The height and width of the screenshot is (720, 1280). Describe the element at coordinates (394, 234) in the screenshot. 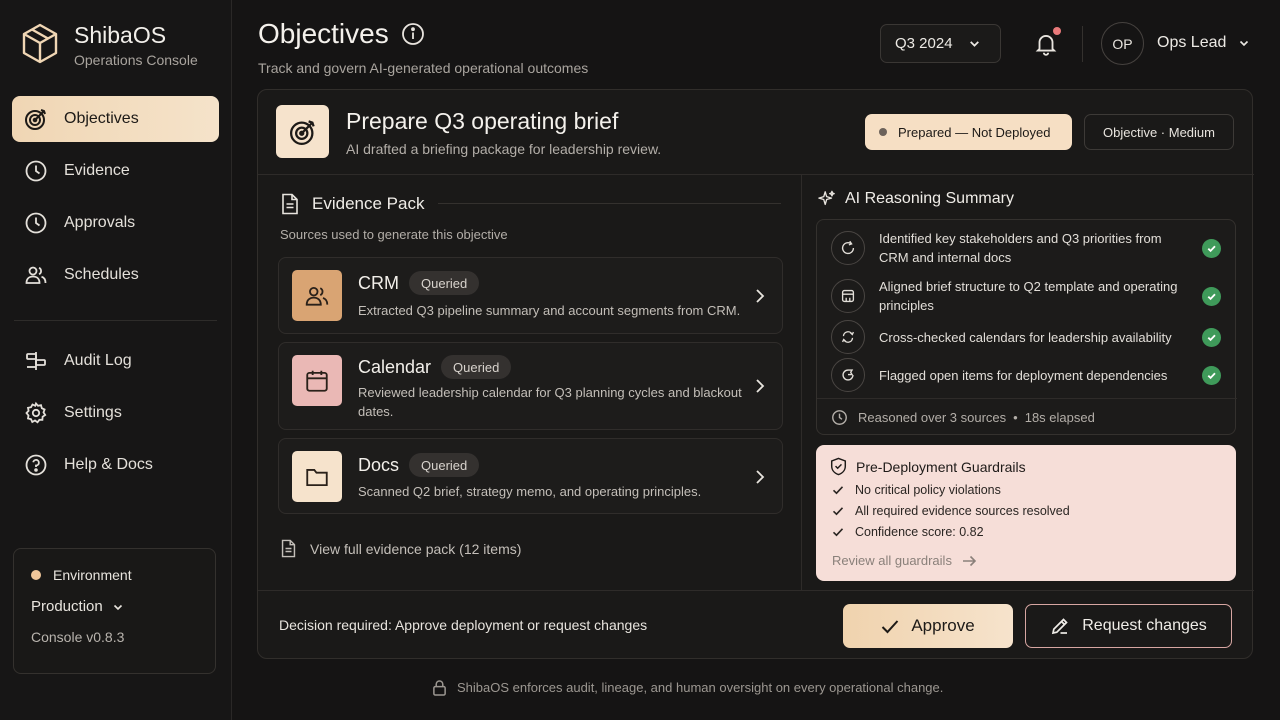

I see `evidence-subtitle: Sources used to generate this objective` at that location.